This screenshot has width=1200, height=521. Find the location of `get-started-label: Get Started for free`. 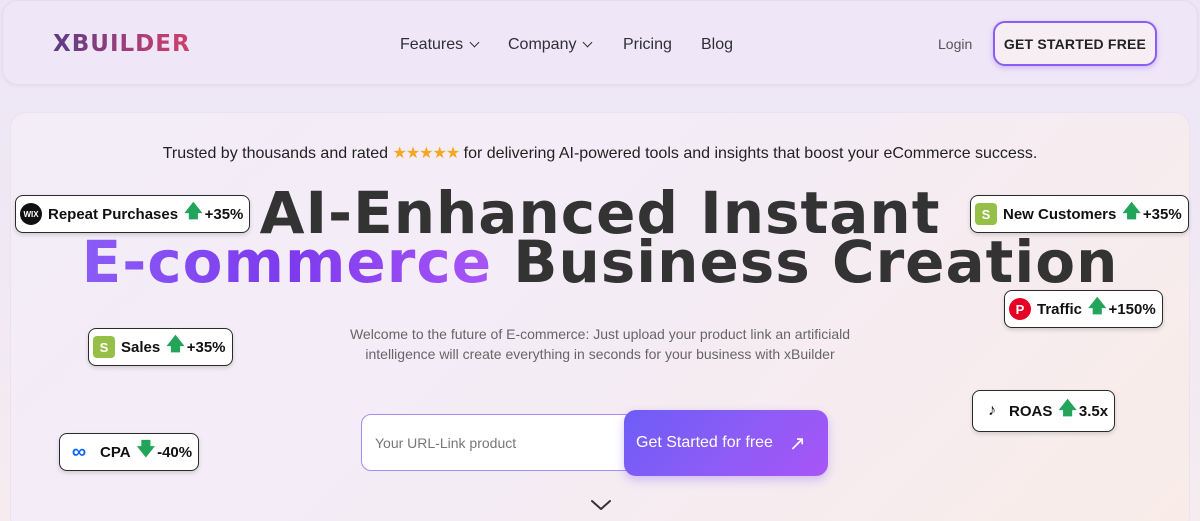

get-started-label: Get Started for free is located at coordinates (704, 442).